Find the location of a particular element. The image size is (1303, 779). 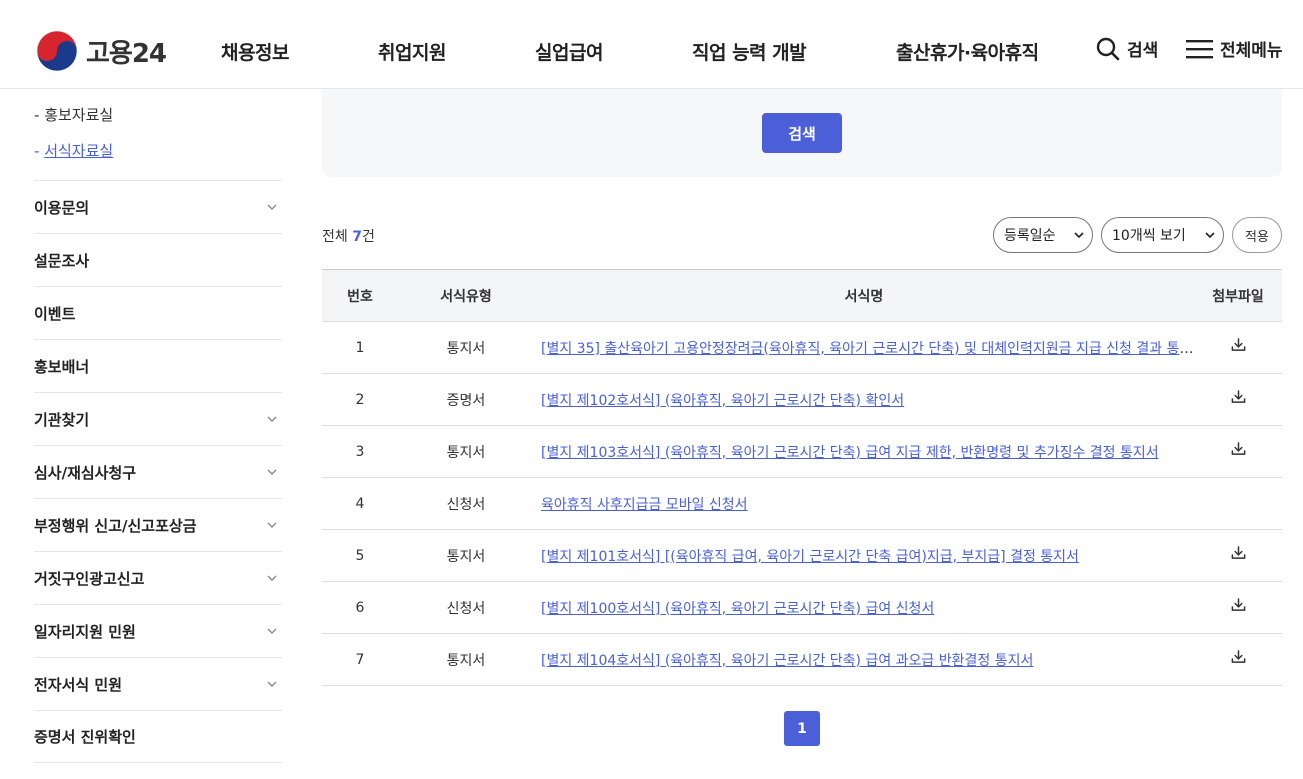

nav-item-job-training: 직업 능력 개발 is located at coordinates (749, 51).